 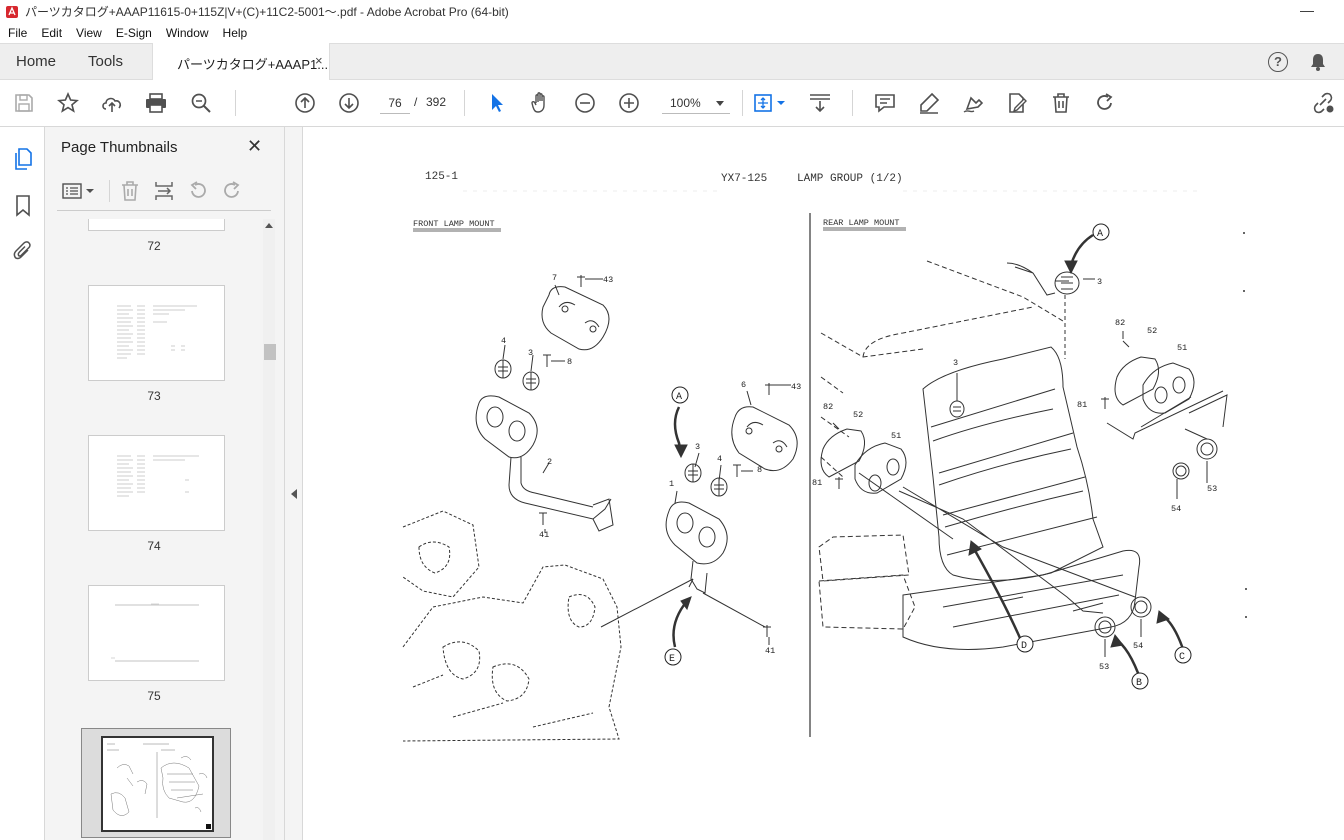 What do you see at coordinates (685, 103) in the screenshot?
I see `zoom-level-value: 100%` at bounding box center [685, 103].